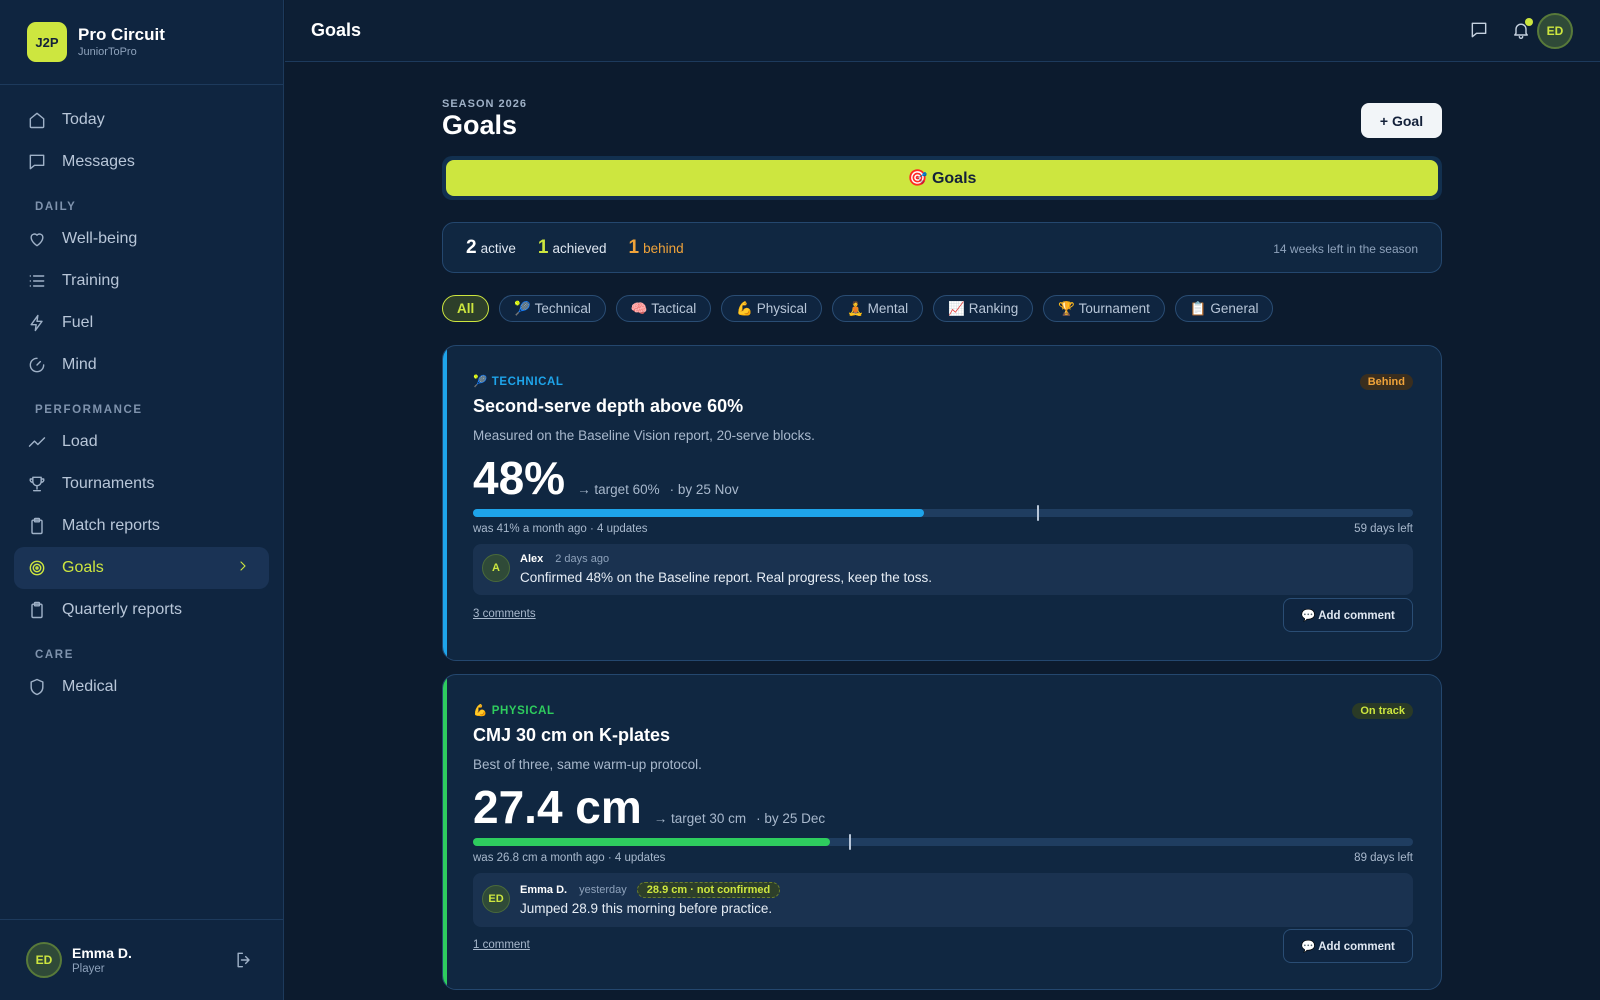  What do you see at coordinates (37, 687) in the screenshot?
I see `shield-icon` at bounding box center [37, 687].